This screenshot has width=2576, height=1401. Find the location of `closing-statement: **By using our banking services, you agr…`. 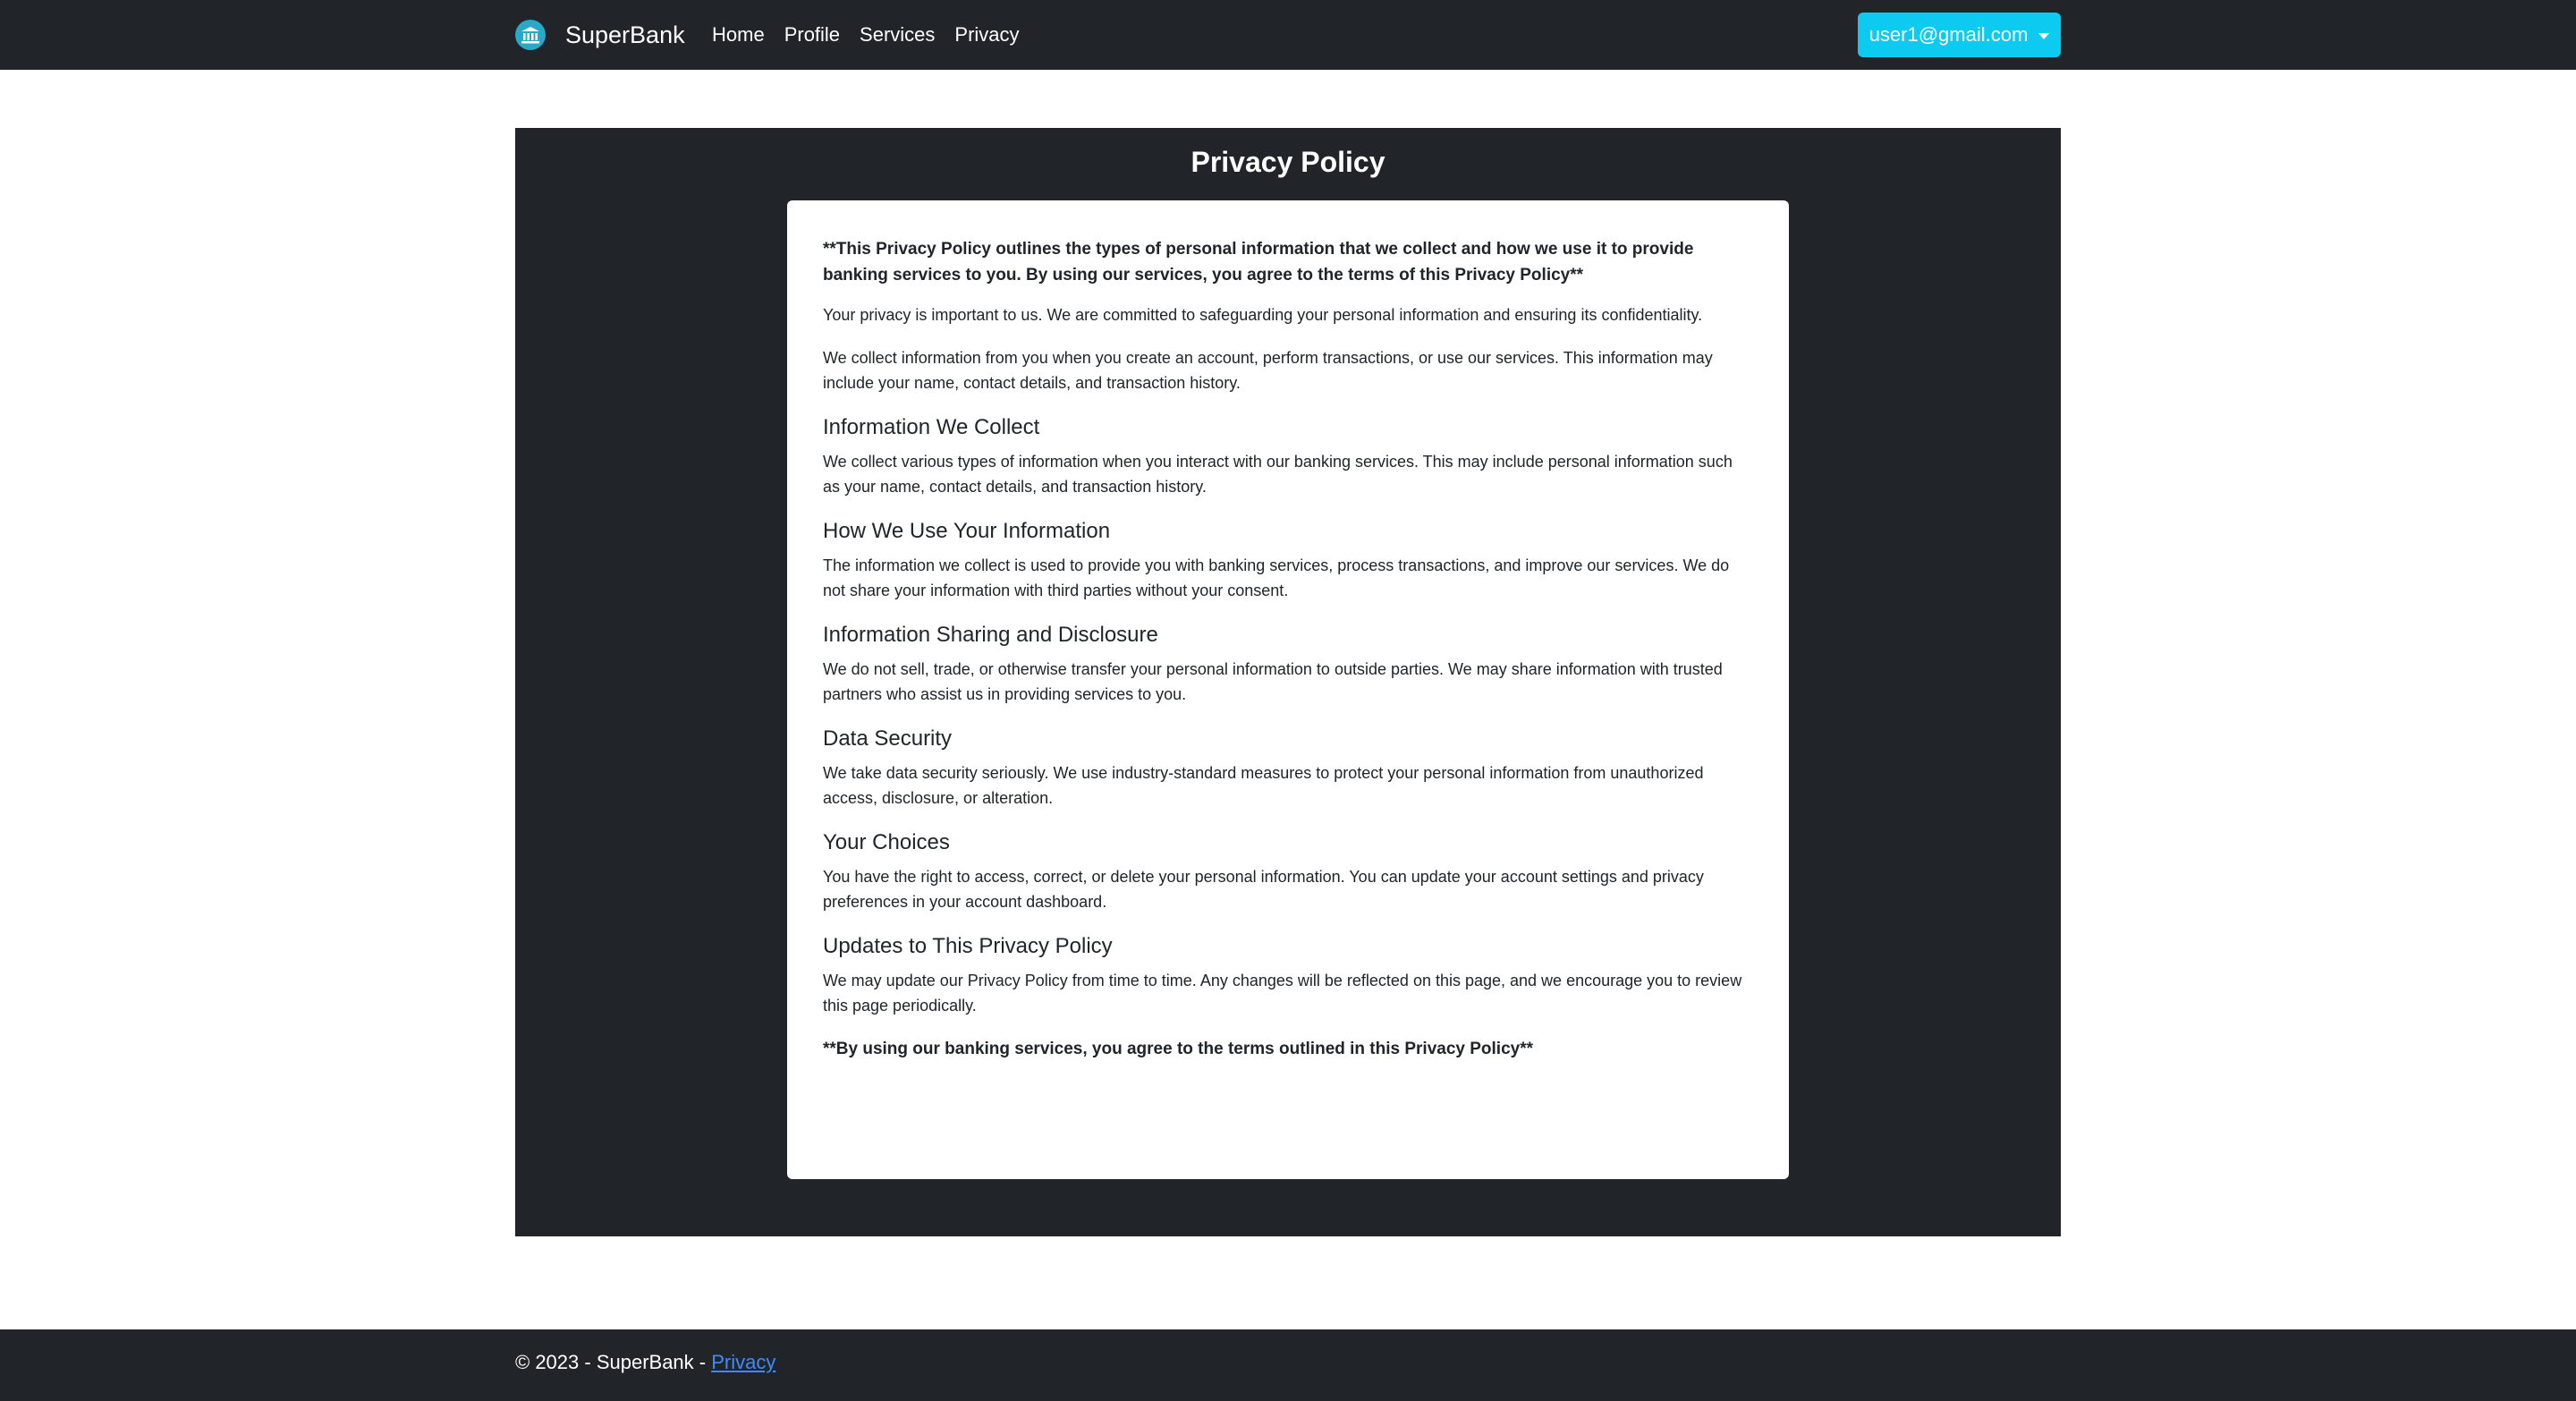

closing-statement: **By using our banking services, you agr… is located at coordinates (1178, 1049).